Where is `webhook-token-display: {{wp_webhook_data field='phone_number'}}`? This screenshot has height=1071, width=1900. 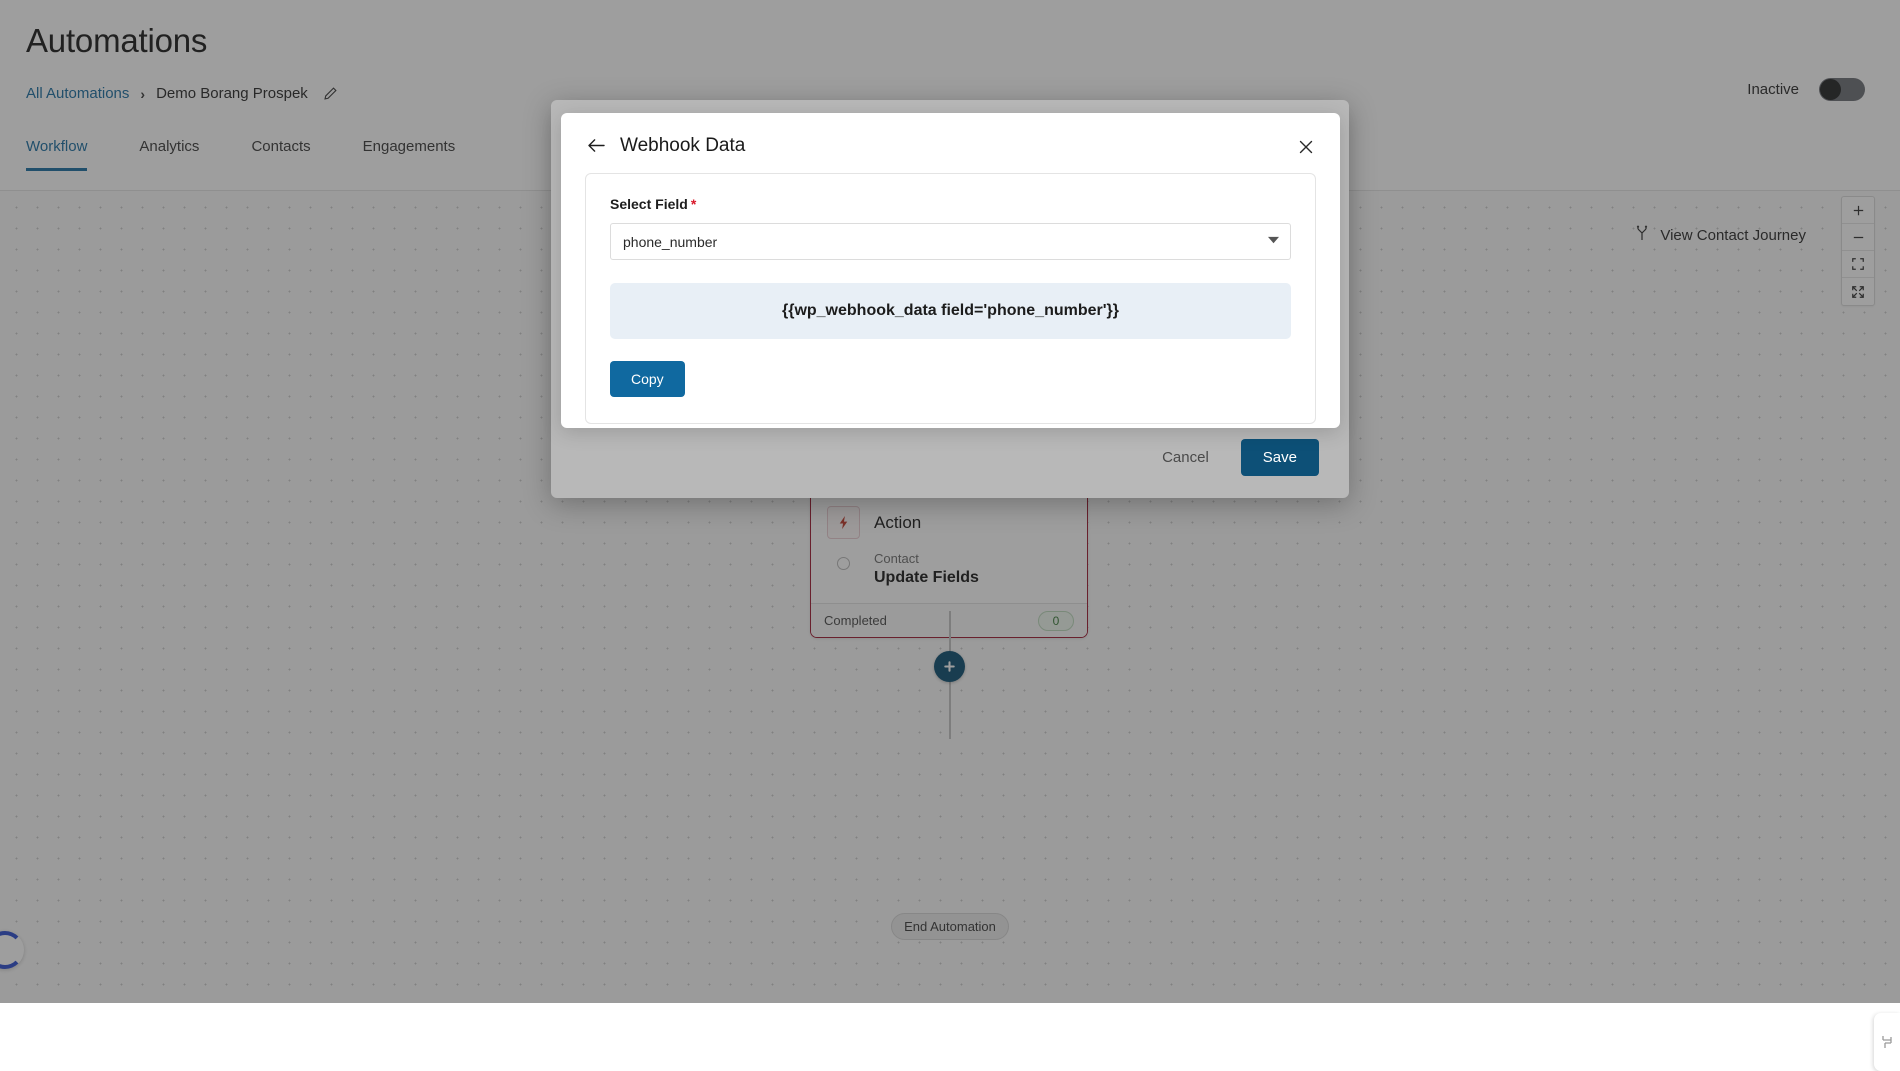 webhook-token-display: {{wp_webhook_data field='phone_number'}} is located at coordinates (950, 311).